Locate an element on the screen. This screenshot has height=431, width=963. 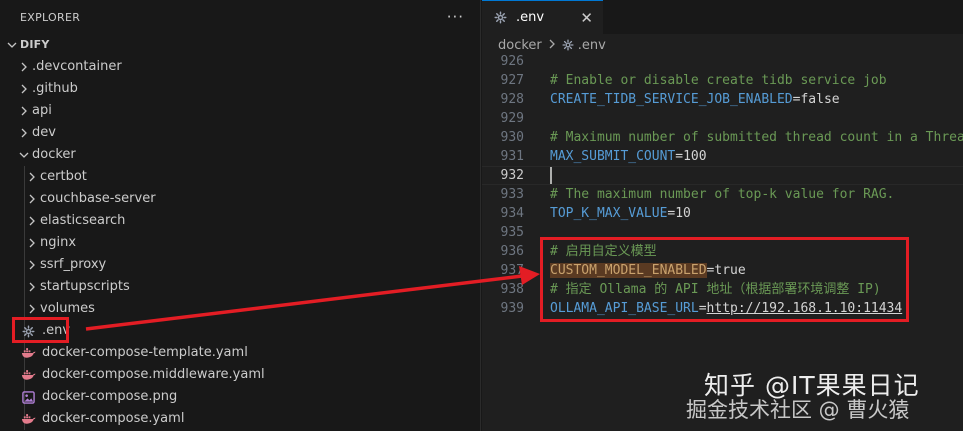
code-line-current: 932 is located at coordinates (722, 175).